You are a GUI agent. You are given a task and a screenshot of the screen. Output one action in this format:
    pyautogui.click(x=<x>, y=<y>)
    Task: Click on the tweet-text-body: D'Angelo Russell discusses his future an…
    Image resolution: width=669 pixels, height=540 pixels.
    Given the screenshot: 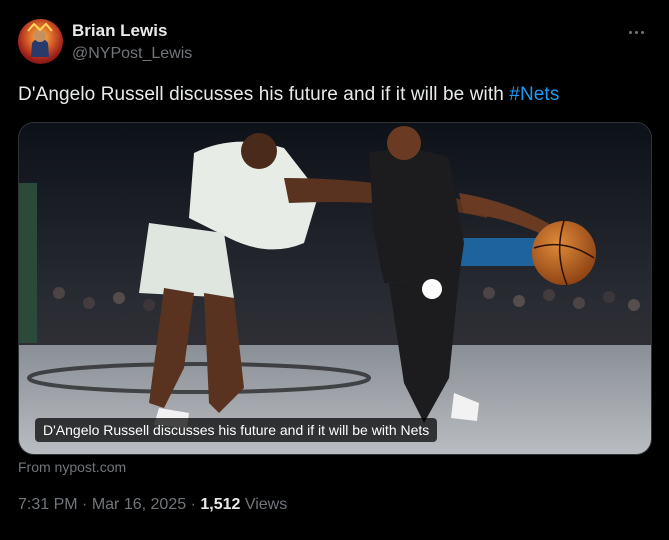 What is the action you would take?
    pyautogui.click(x=264, y=94)
    